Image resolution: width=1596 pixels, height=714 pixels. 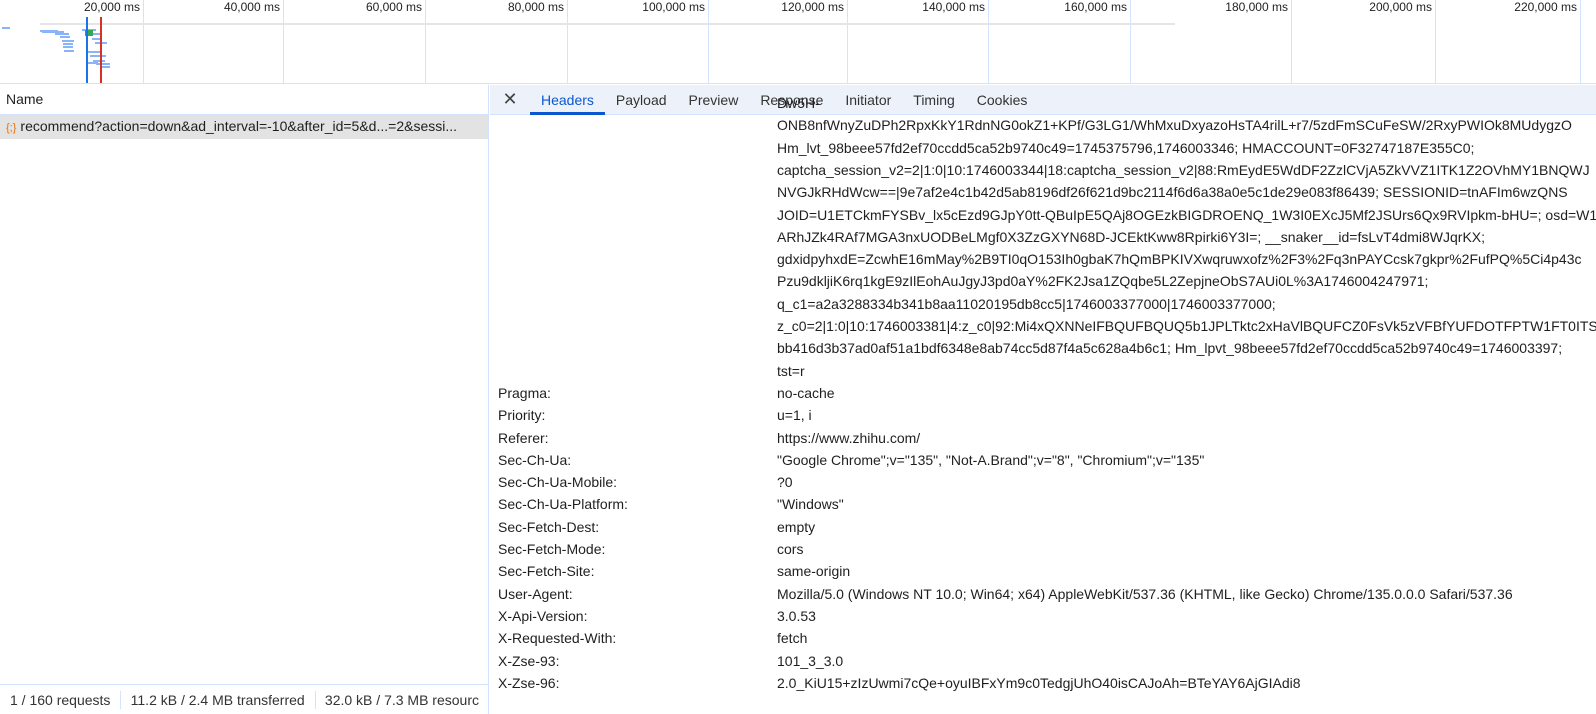 What do you see at coordinates (546, 571) in the screenshot?
I see `header-name: Sec-Fetch-Site:` at bounding box center [546, 571].